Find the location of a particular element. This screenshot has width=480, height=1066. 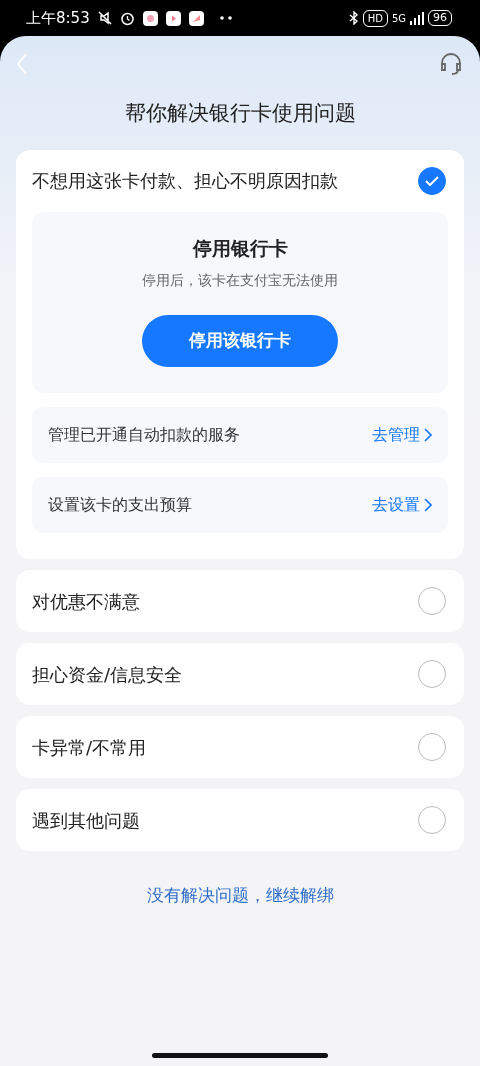

setting-row: 管理已开通自动扣款的服务 去管理 is located at coordinates (240, 435).